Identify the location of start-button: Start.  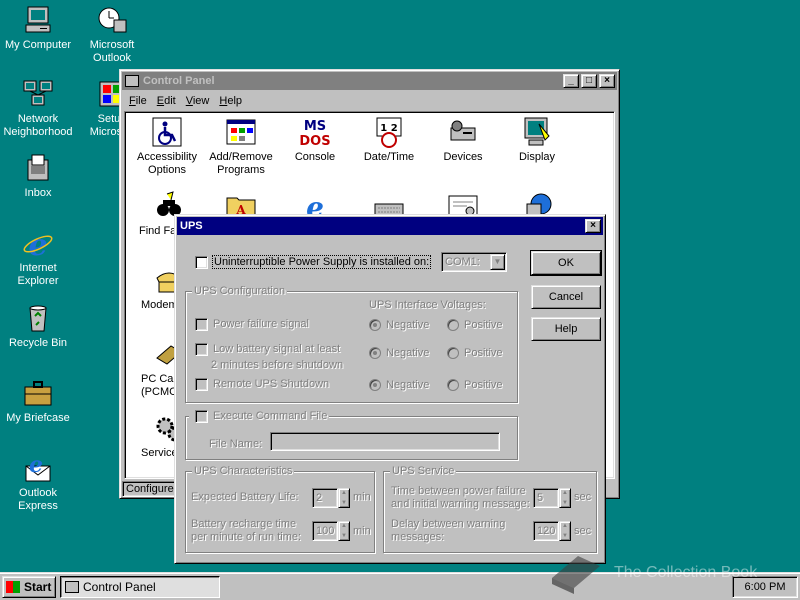
(29, 587).